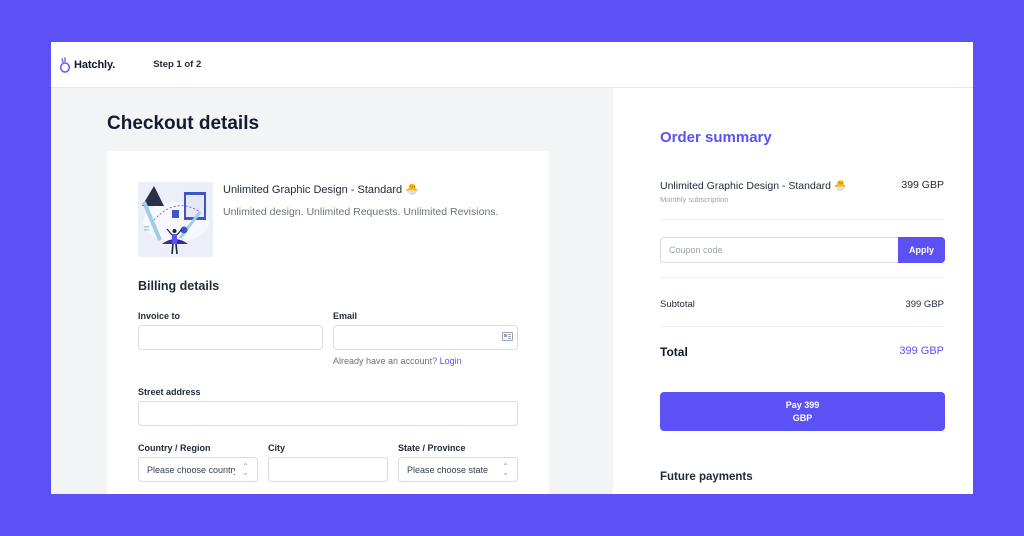 The width and height of the screenshot is (1024, 536). What do you see at coordinates (321, 190) in the screenshot?
I see `product-title: Unlimited Graphic Design - Standard 🐣` at bounding box center [321, 190].